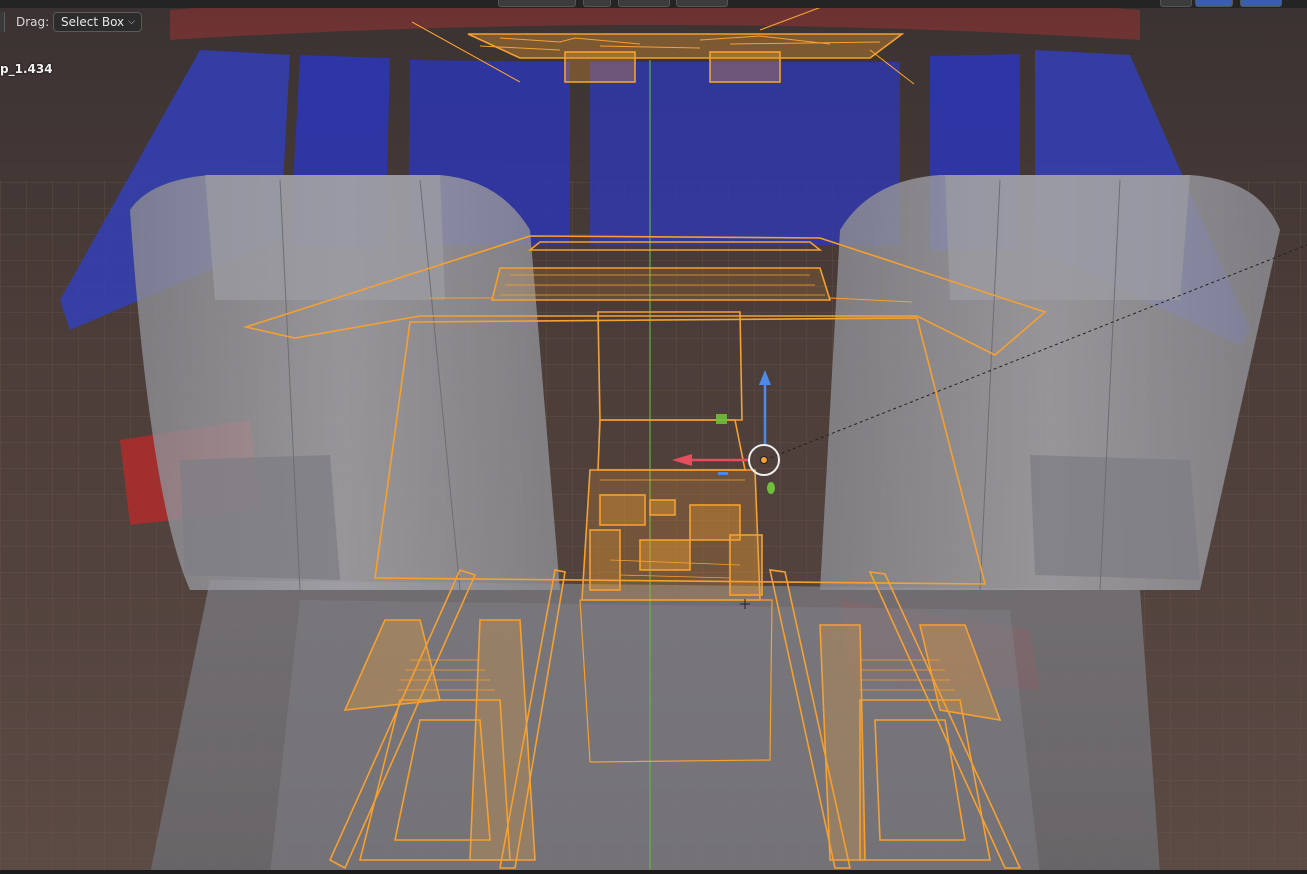 Image resolution: width=1307 pixels, height=874 pixels. What do you see at coordinates (1261, 3) in the screenshot?
I see `header-shading-toggle` at bounding box center [1261, 3].